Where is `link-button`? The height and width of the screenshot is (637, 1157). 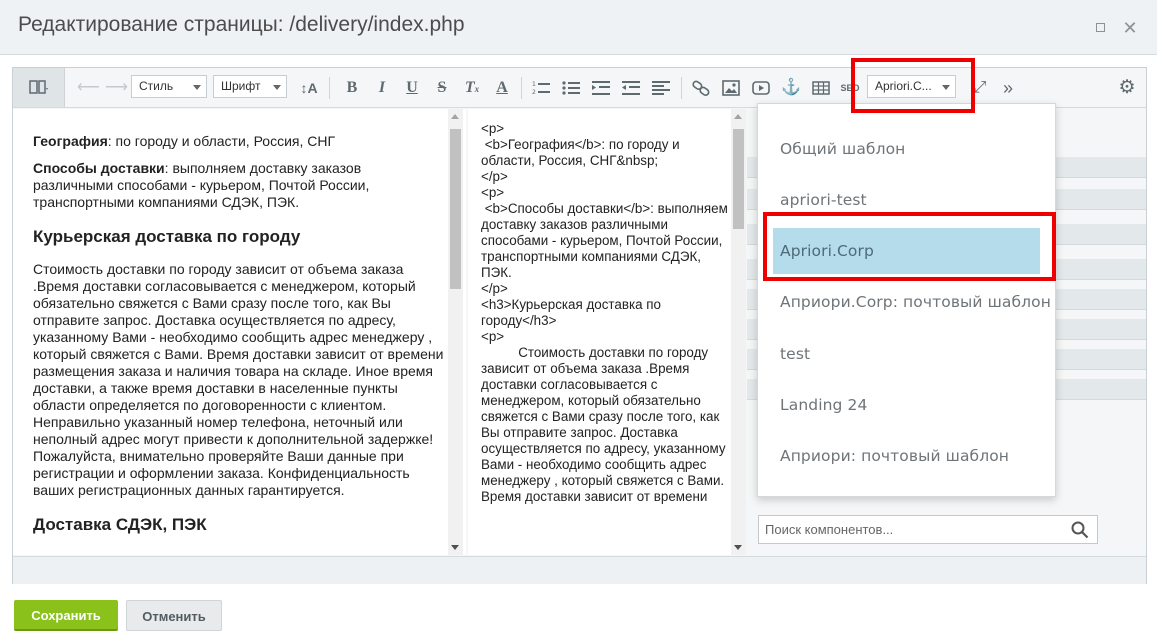
link-button is located at coordinates (701, 88).